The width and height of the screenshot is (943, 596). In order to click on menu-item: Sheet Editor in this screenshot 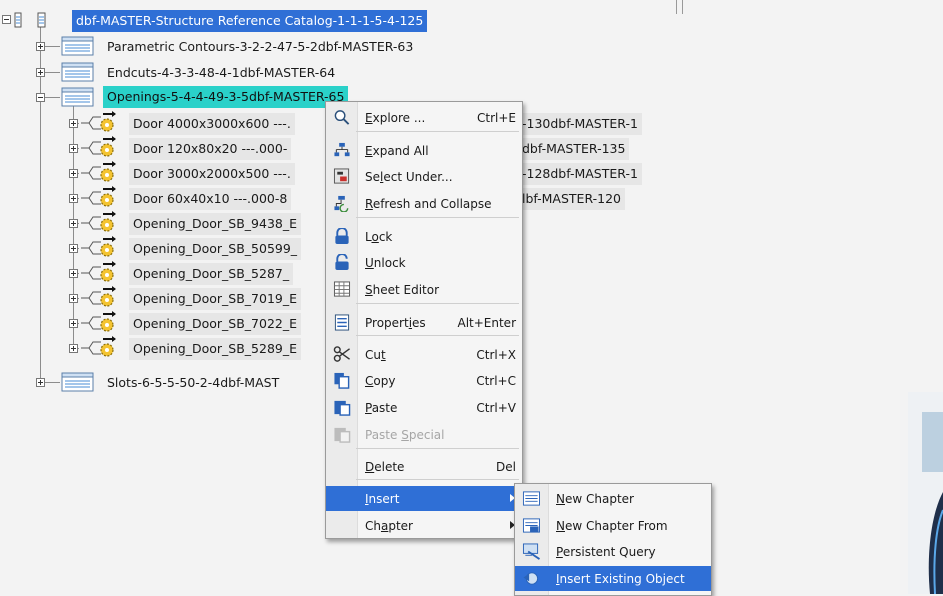, I will do `click(424, 289)`.